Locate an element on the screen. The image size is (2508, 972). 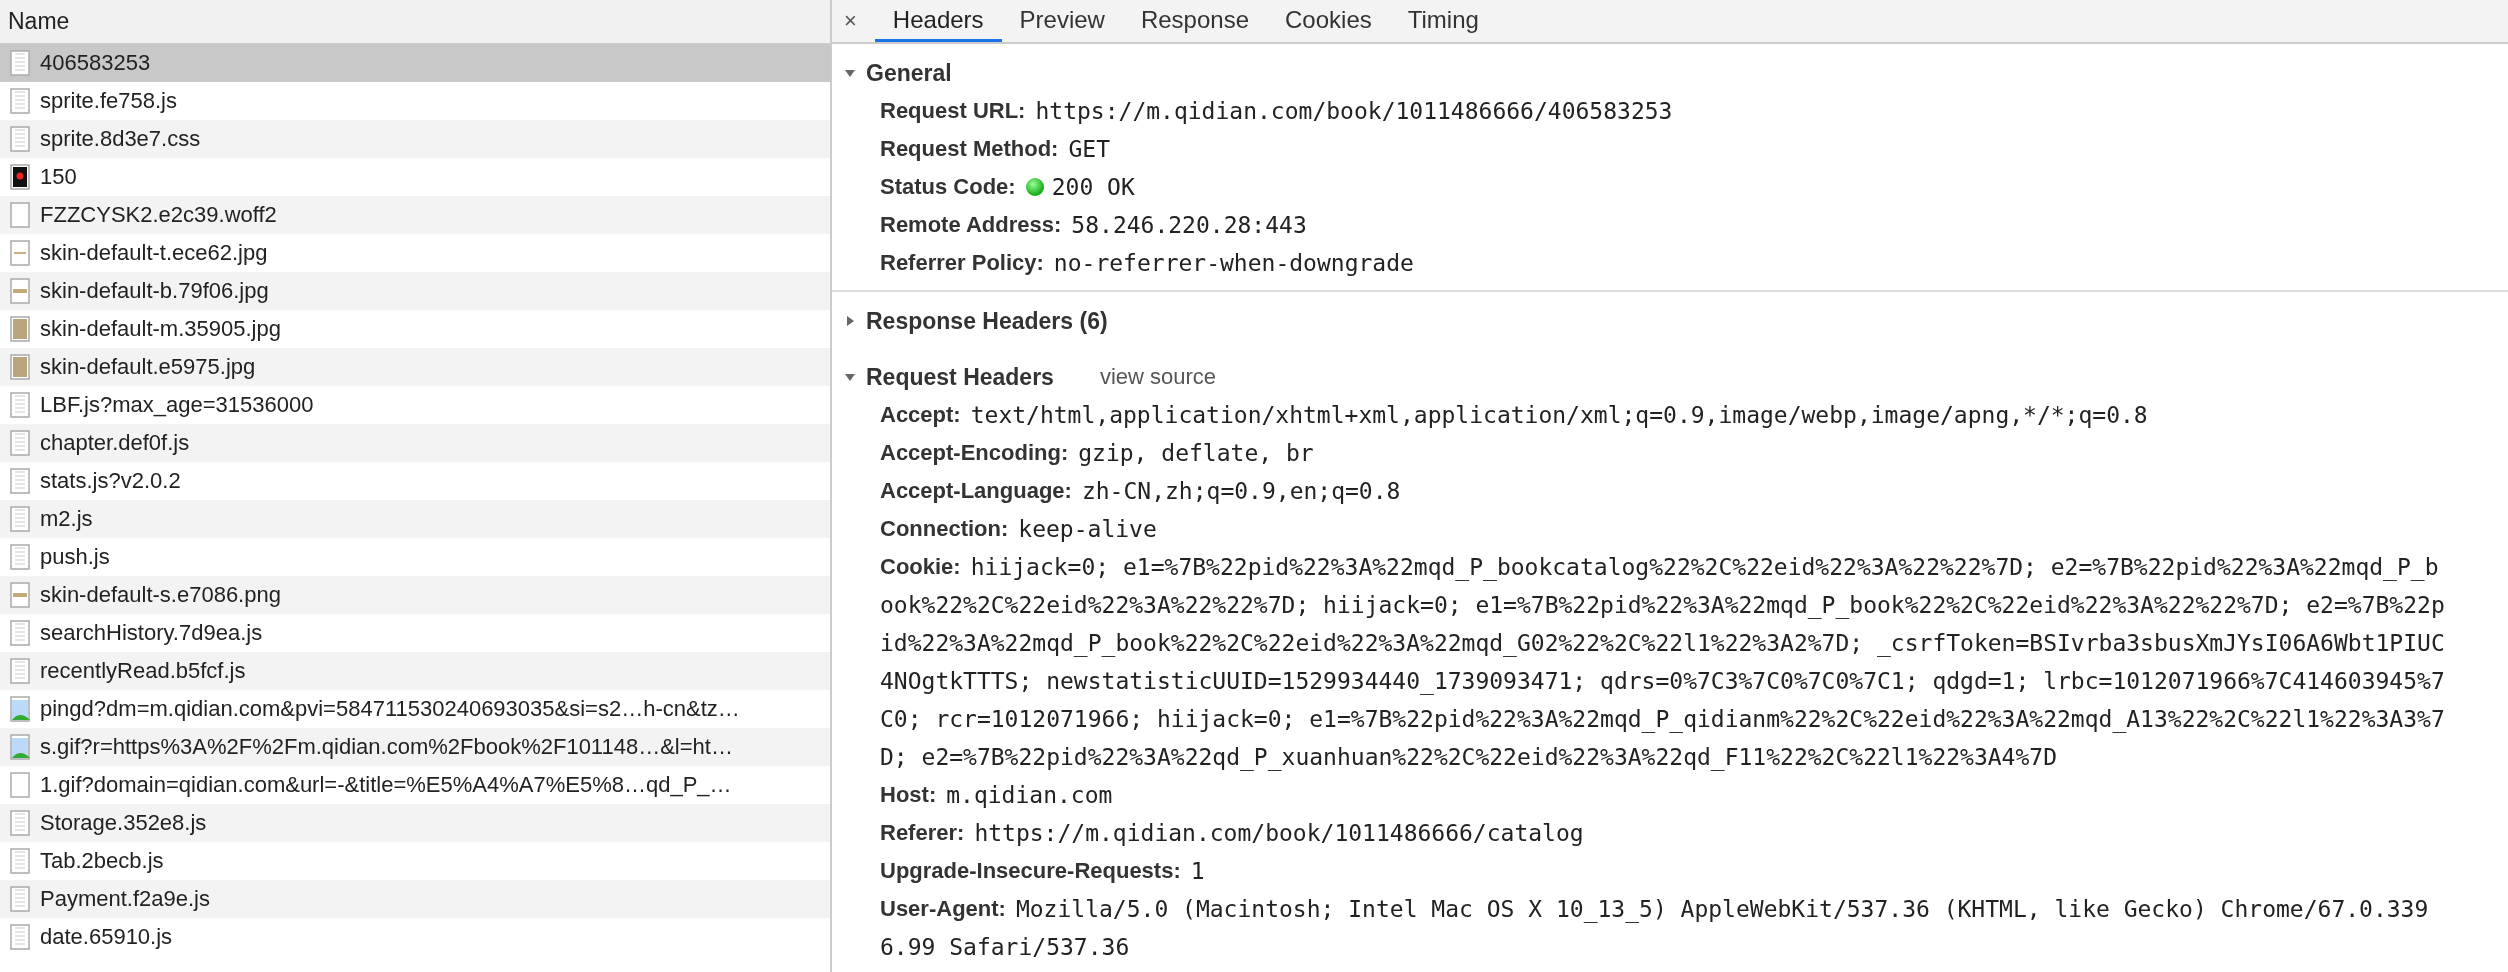
header-value: ook%22%2C%22eid%22%3A%22%22%7D; hiijack=0; e1=%7B%22pid%22%3A%22mqd_P_book%22%2C%22eid%22%3A%22%22%7D; e2=%7B%22p is located at coordinates (1662, 606).